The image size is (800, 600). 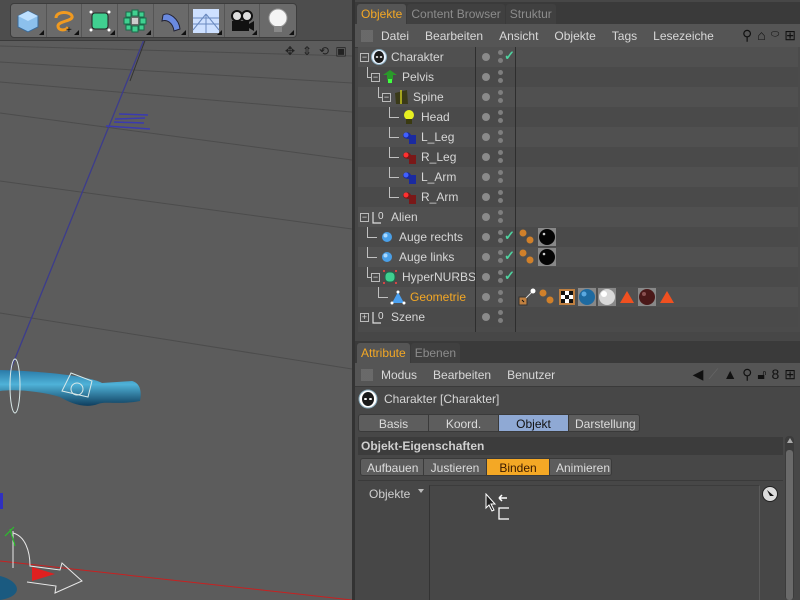 I want to click on tab-justieren: Justieren, so click(x=454, y=467).